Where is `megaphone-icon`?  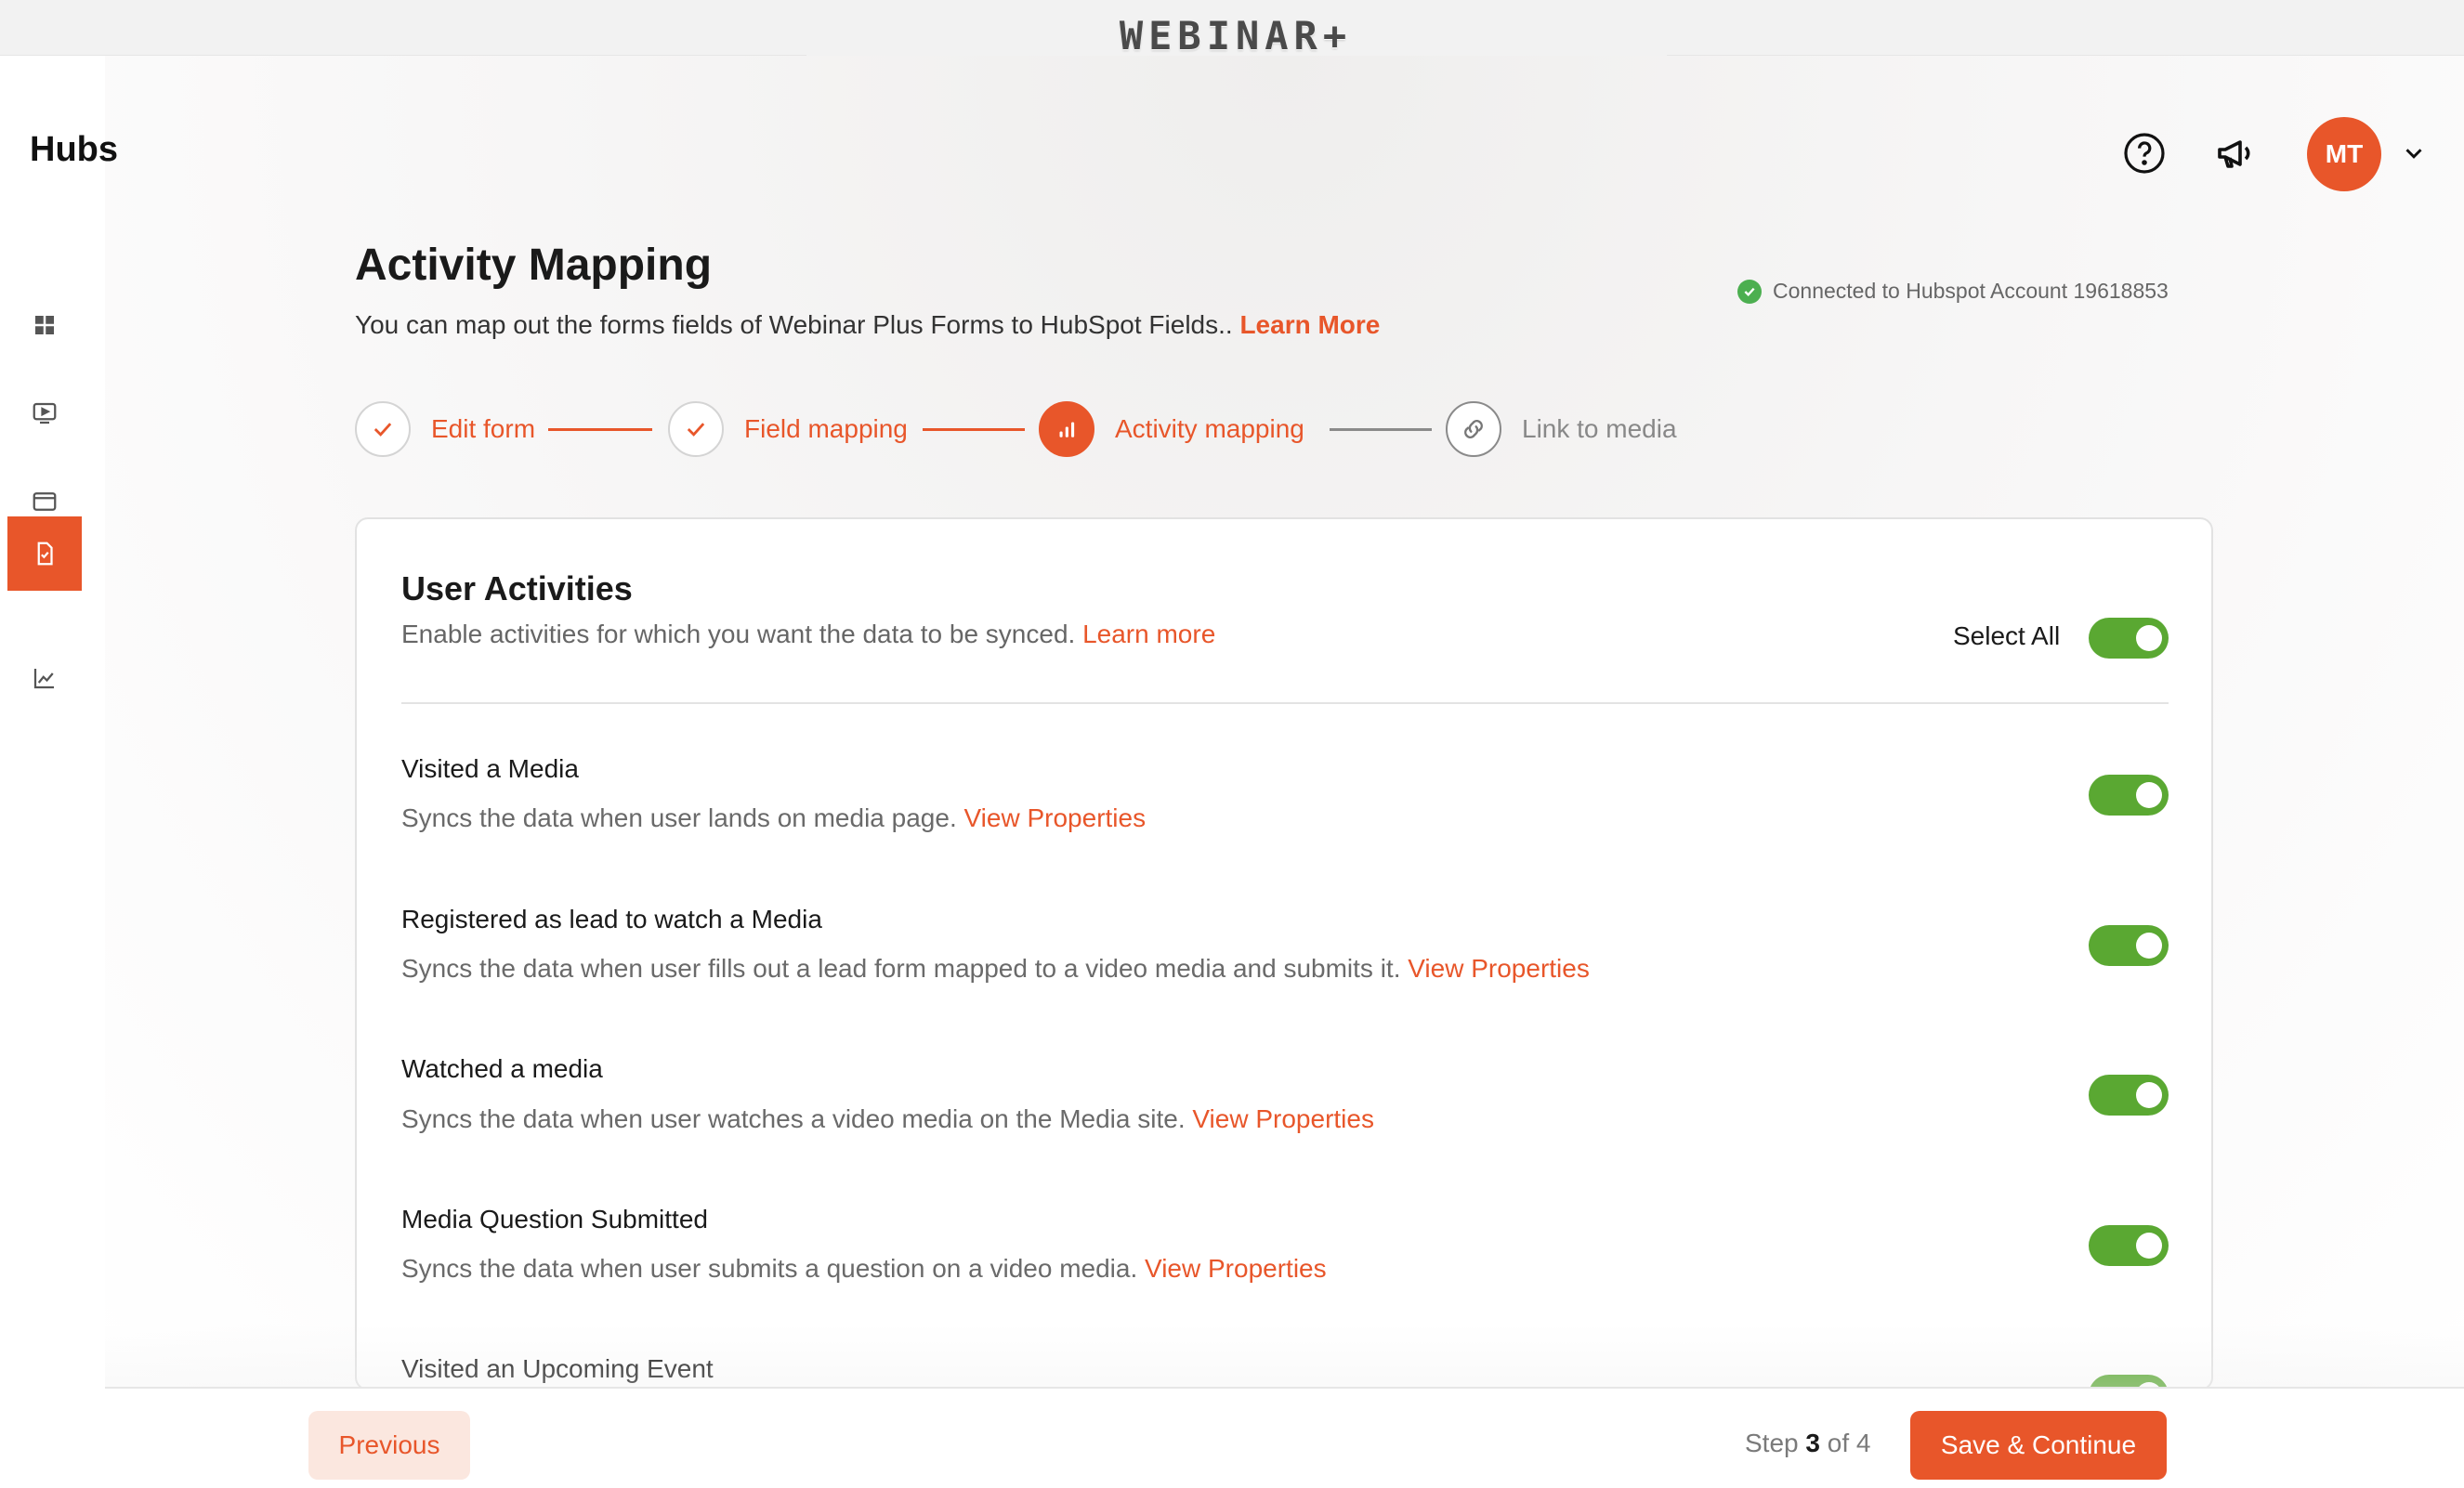 megaphone-icon is located at coordinates (2234, 154).